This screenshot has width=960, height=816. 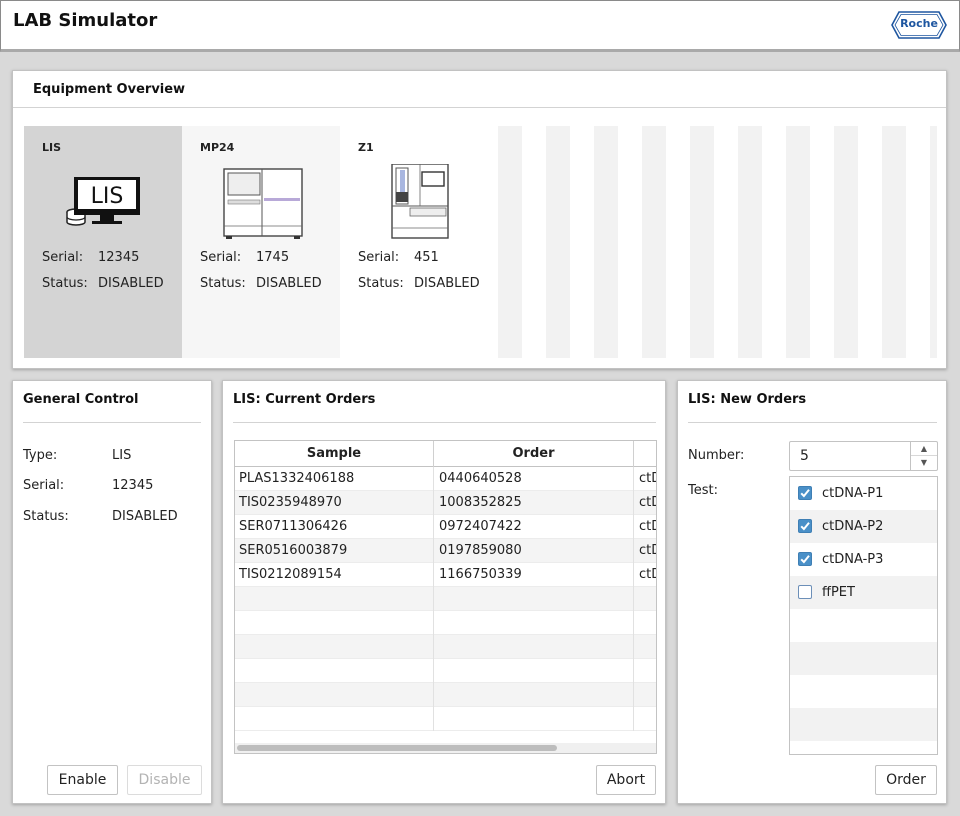 I want to click on order-cell: 1166750339, so click(x=534, y=575).